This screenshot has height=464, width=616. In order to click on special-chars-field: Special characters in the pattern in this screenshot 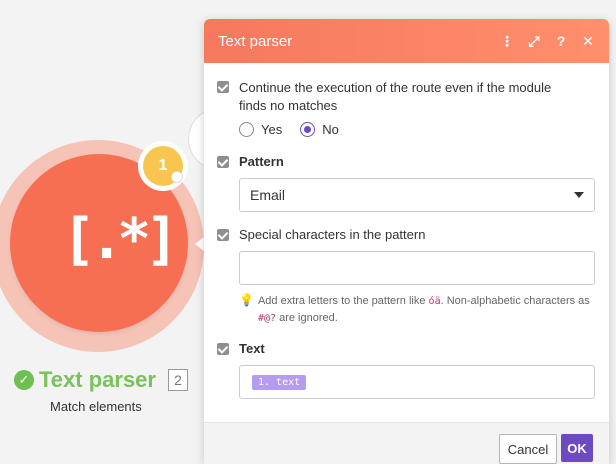, I will do `click(406, 234)`.